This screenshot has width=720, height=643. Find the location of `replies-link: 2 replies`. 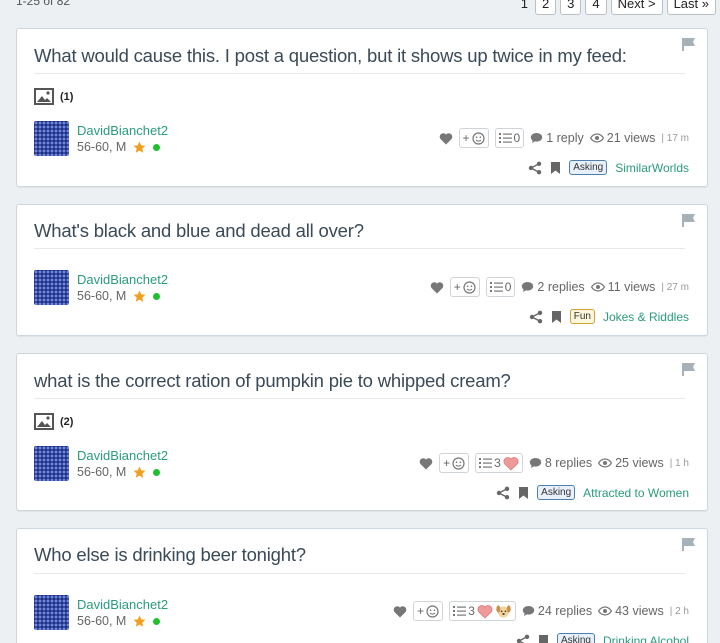

replies-link: 2 replies is located at coordinates (553, 287).